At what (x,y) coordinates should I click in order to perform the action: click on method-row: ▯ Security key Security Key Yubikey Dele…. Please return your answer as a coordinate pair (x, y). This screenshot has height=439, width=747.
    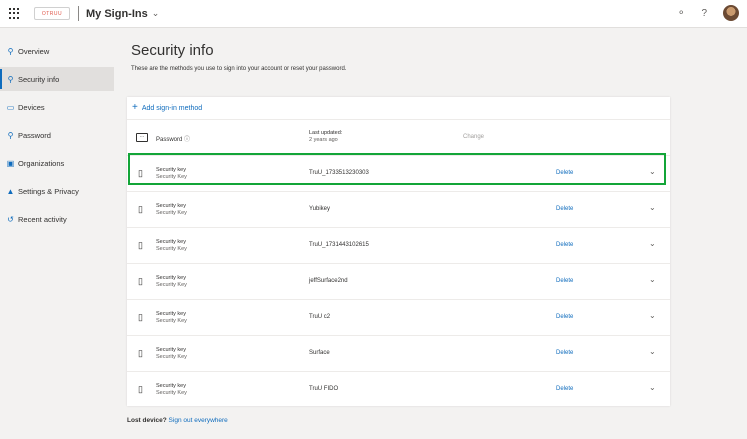
    Looking at the image, I should click on (398, 209).